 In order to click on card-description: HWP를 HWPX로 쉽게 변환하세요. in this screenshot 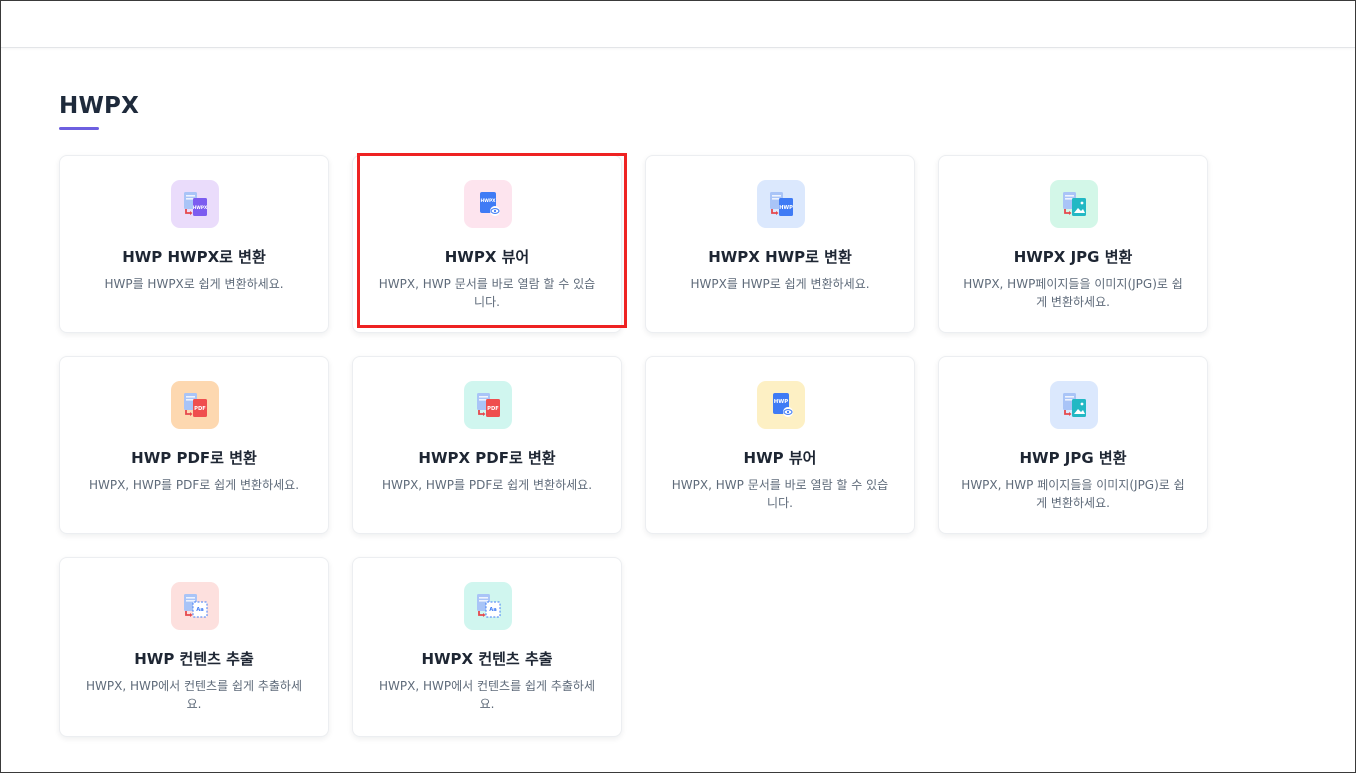, I will do `click(194, 284)`.